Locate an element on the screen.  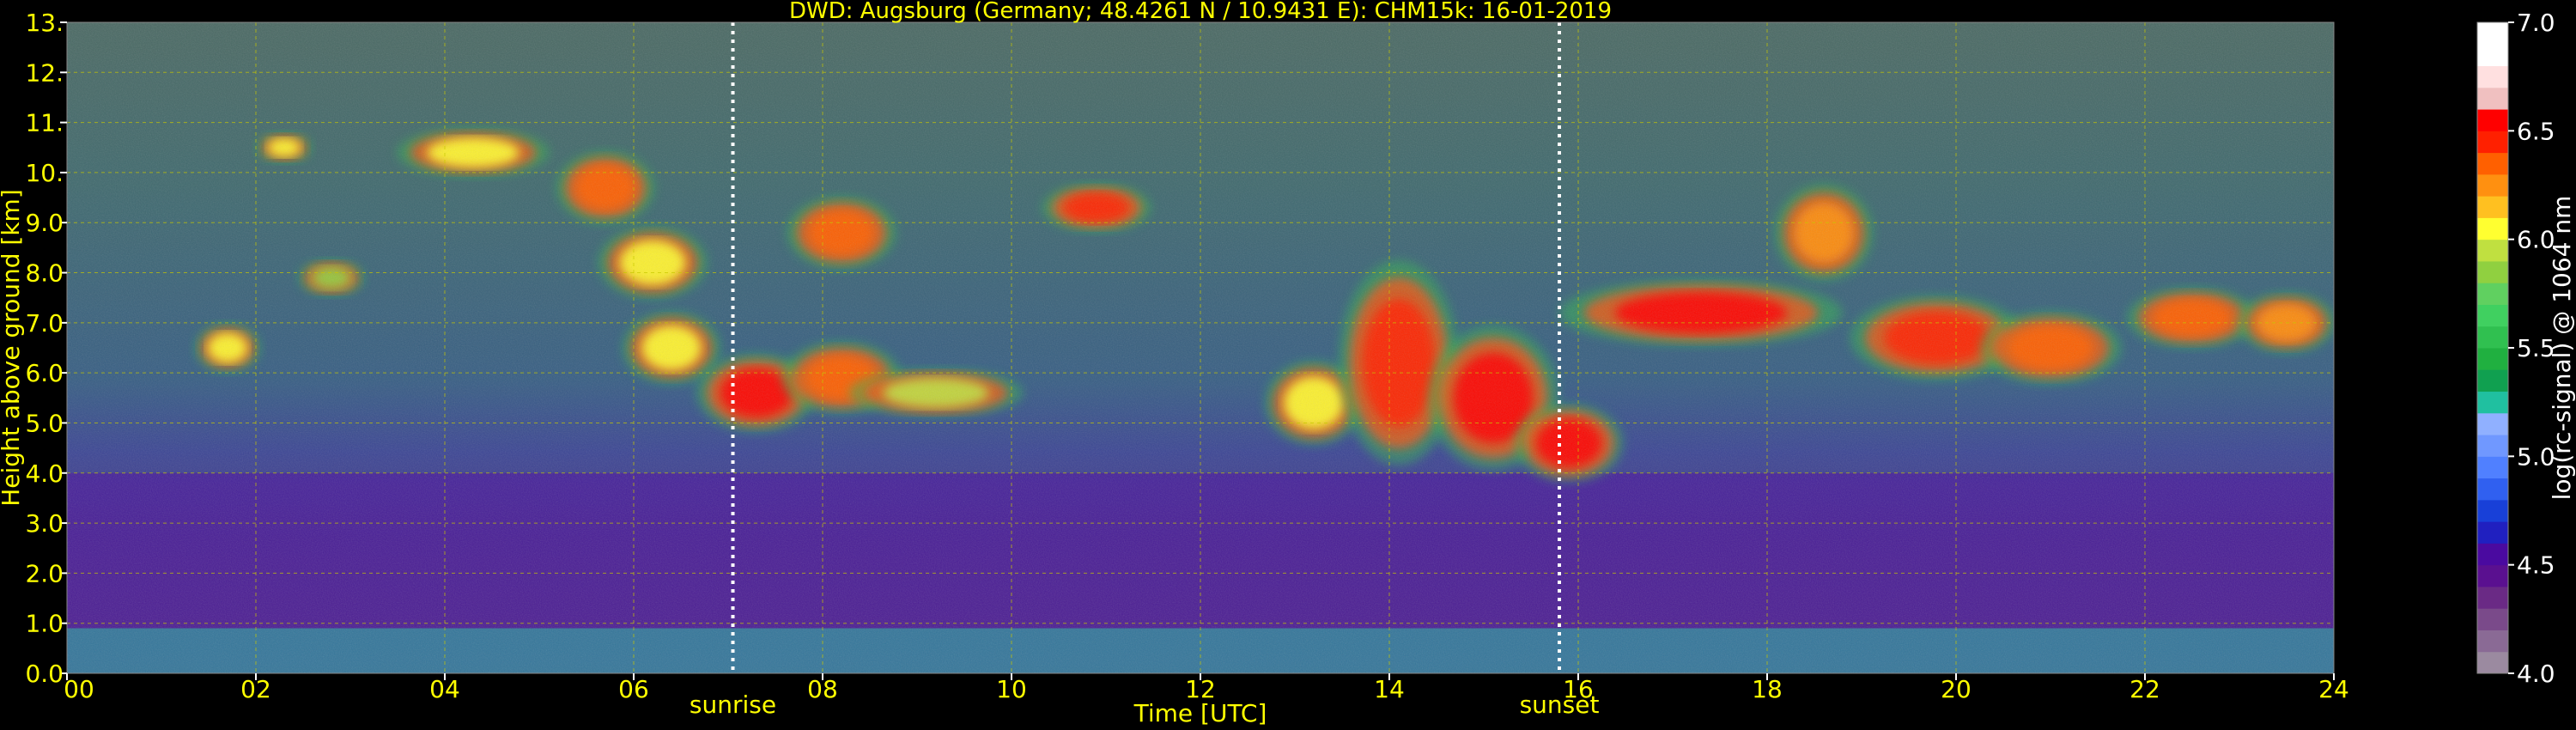
y-tick-label: 0.0 is located at coordinates (44, 674).